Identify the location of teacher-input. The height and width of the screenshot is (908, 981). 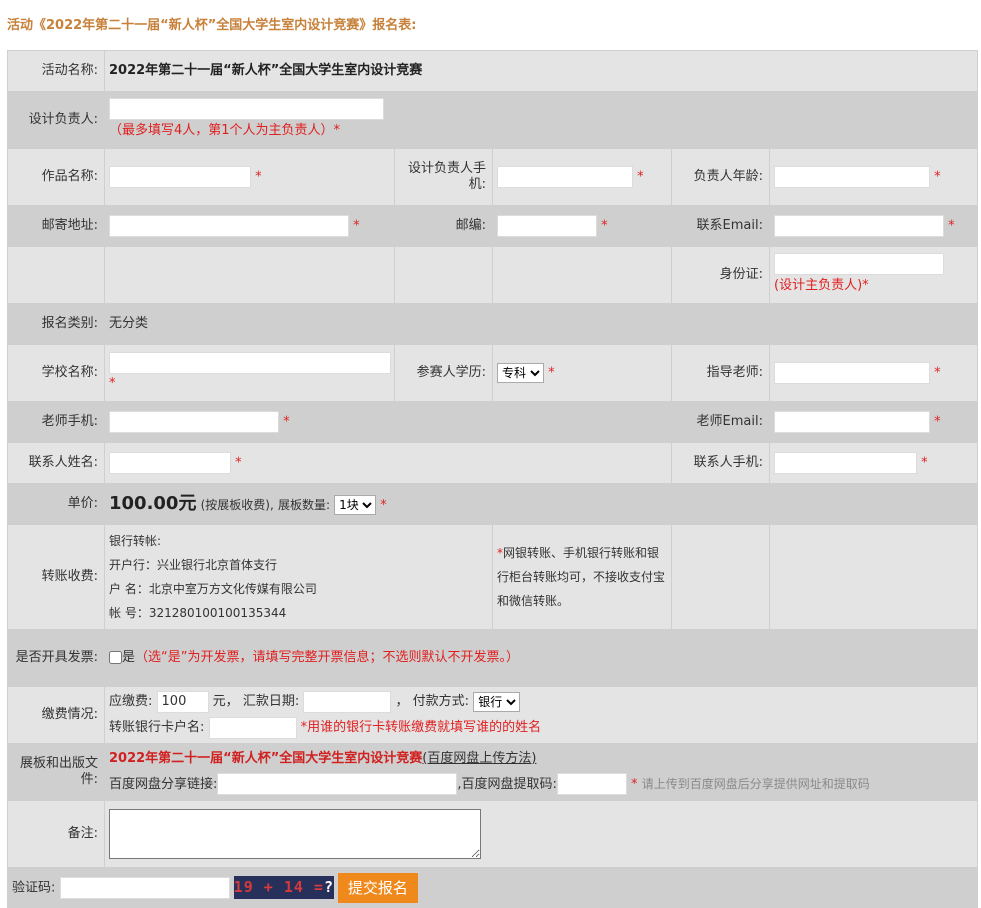
(852, 373).